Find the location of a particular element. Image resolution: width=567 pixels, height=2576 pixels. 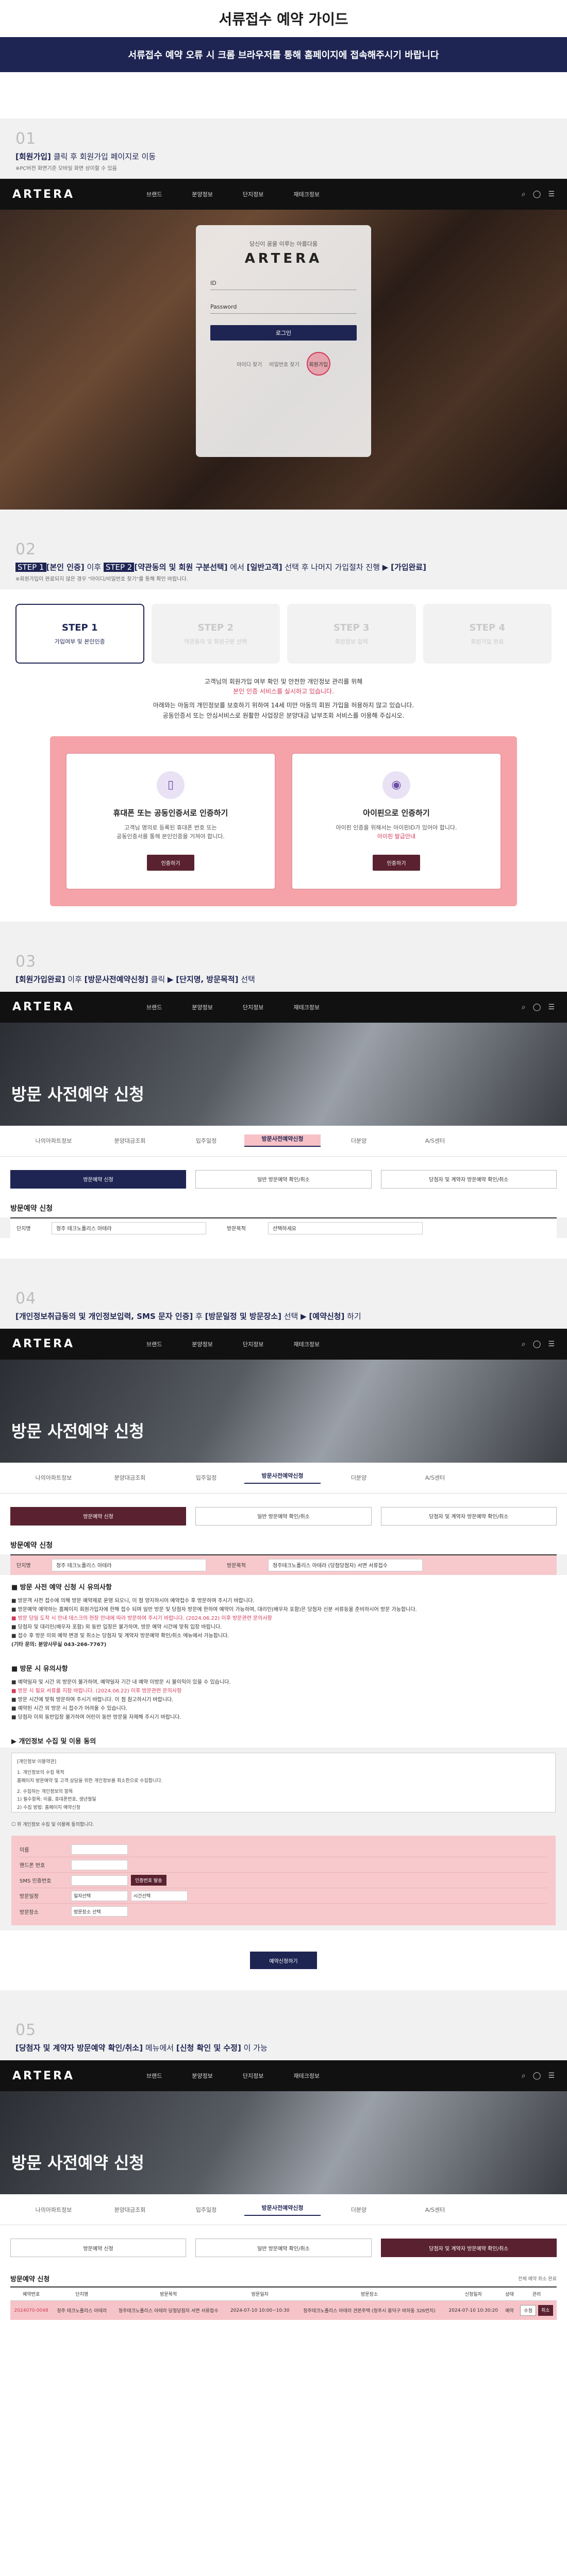

purpose-select: 청주테크노폴리스 아테라 (당첨당첨자) 서면 서류접수 is located at coordinates (345, 1564).